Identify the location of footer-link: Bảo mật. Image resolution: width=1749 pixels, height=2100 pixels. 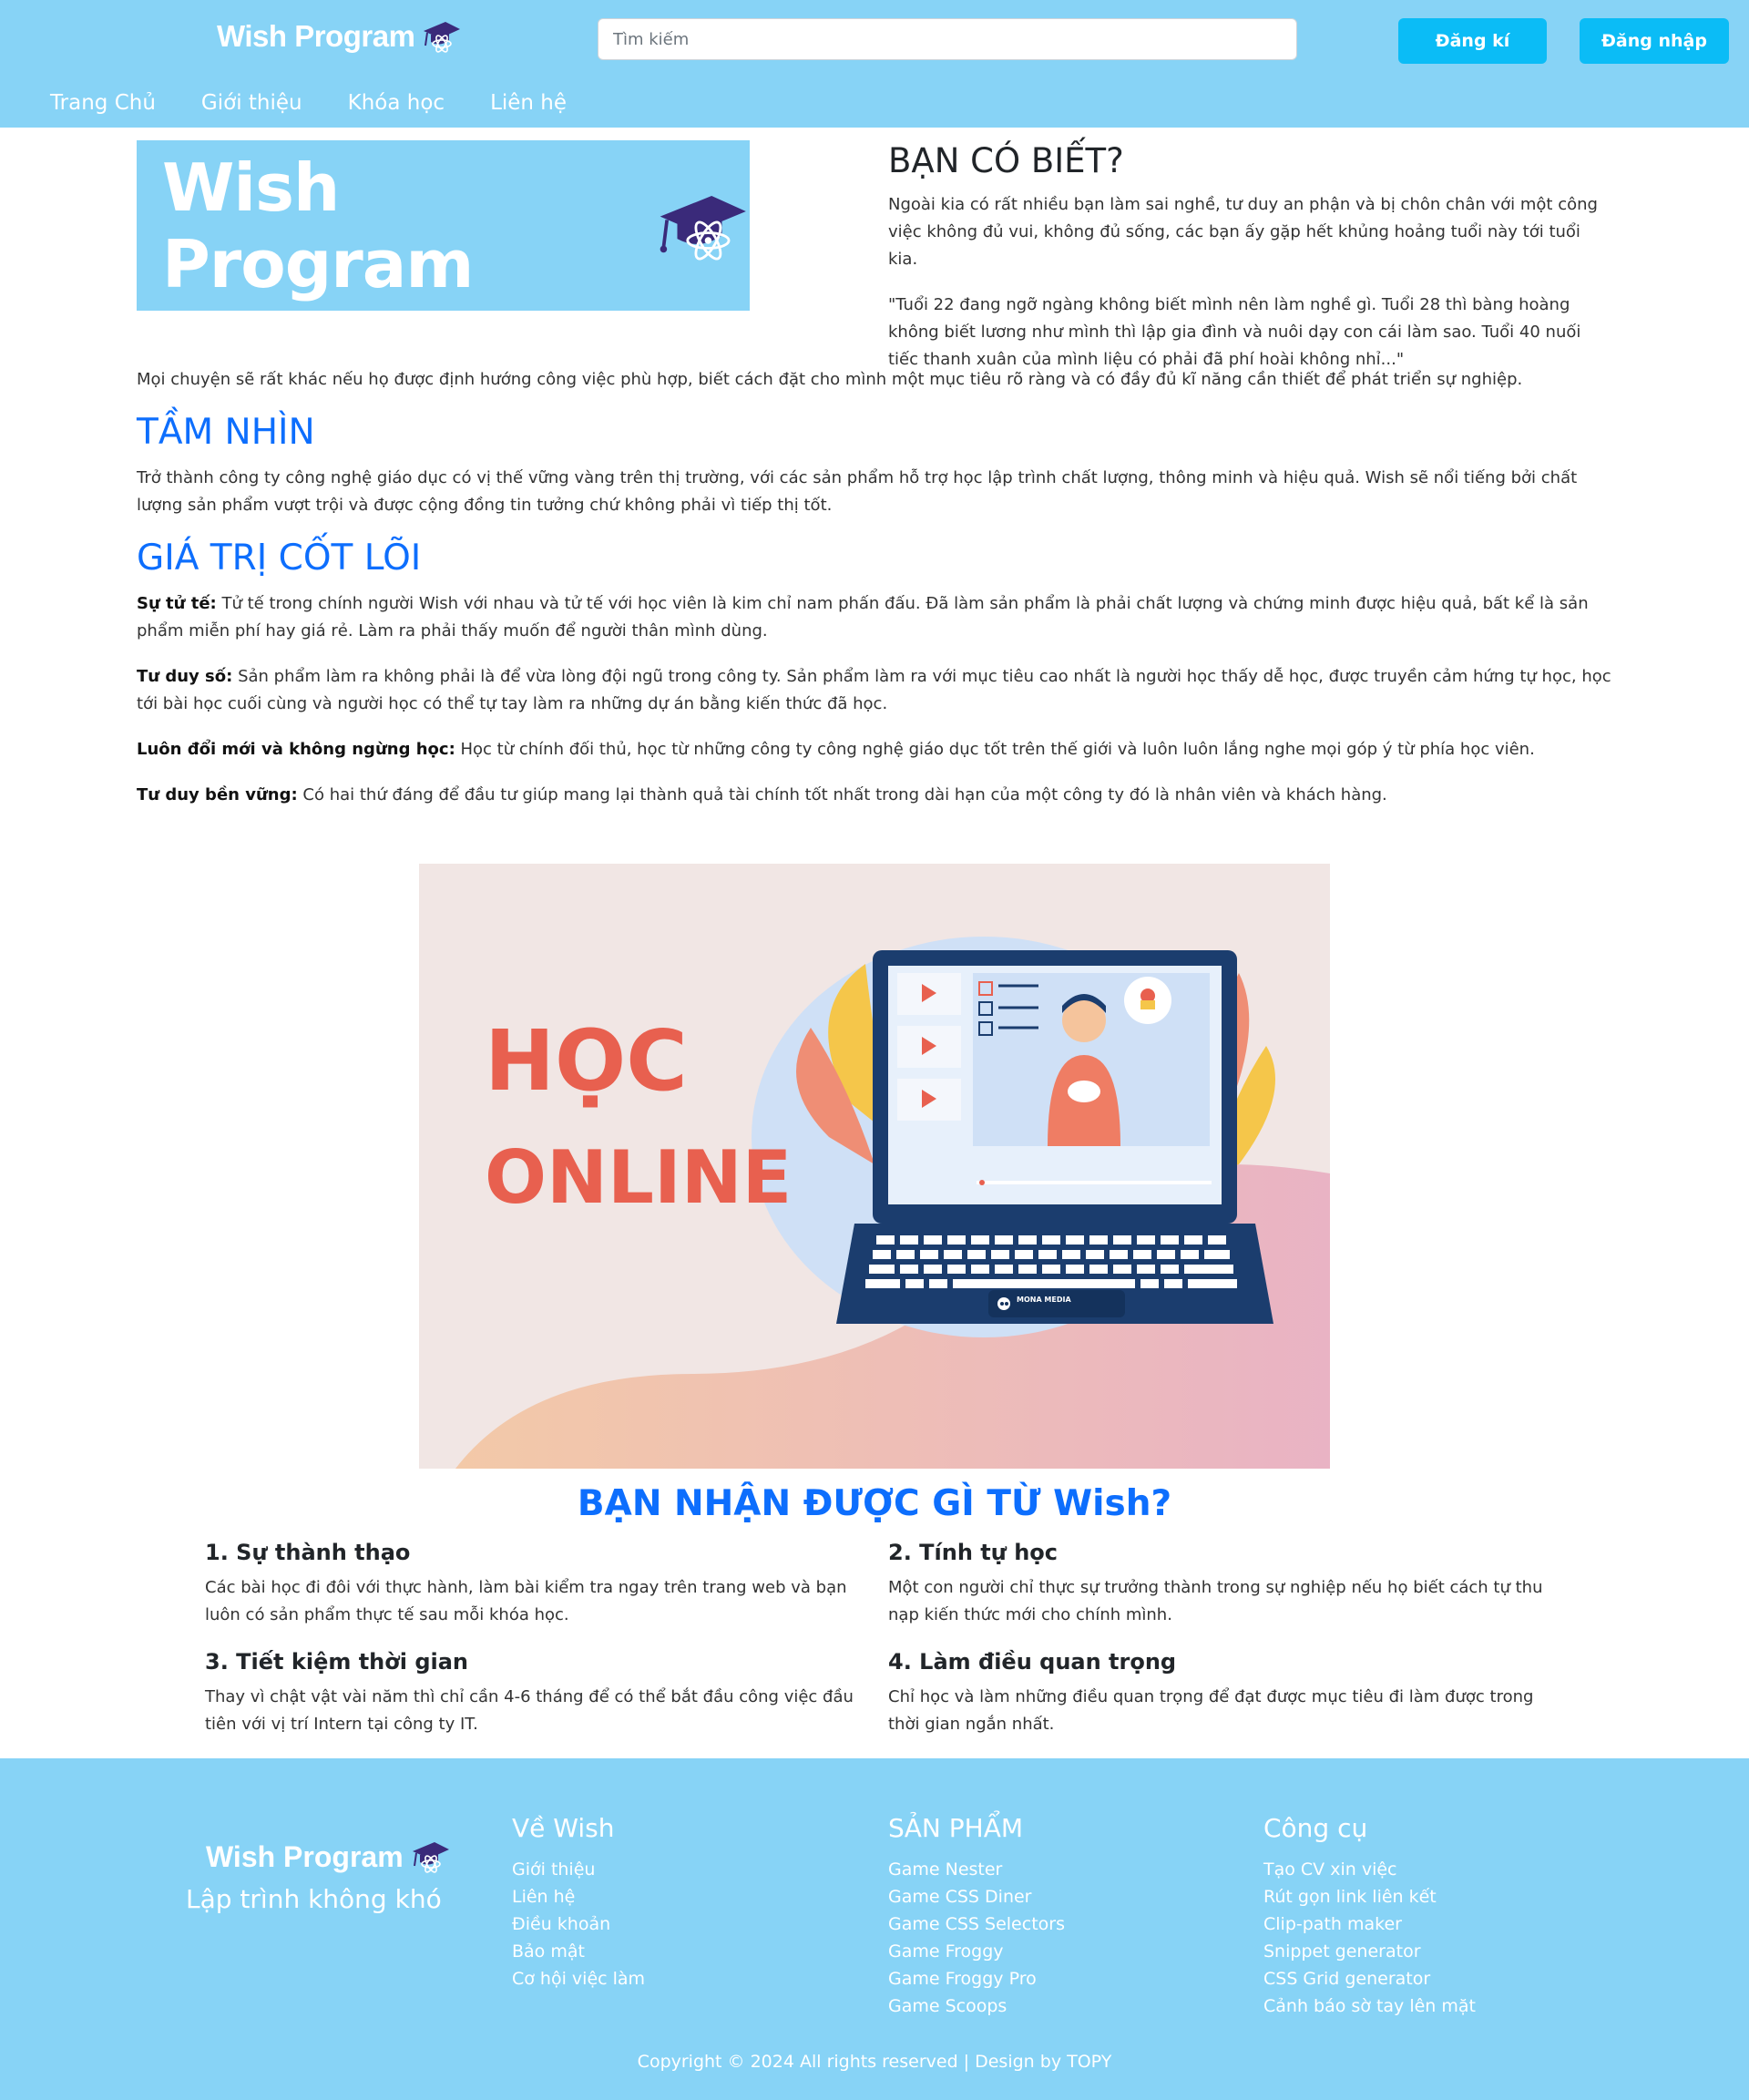
(578, 1952).